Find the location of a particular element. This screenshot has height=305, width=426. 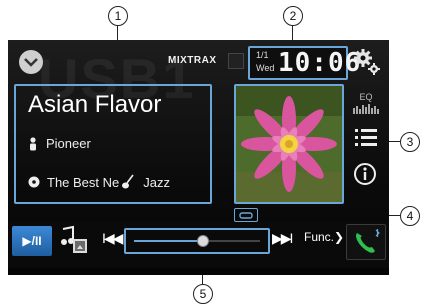

list-icon is located at coordinates (366, 137).